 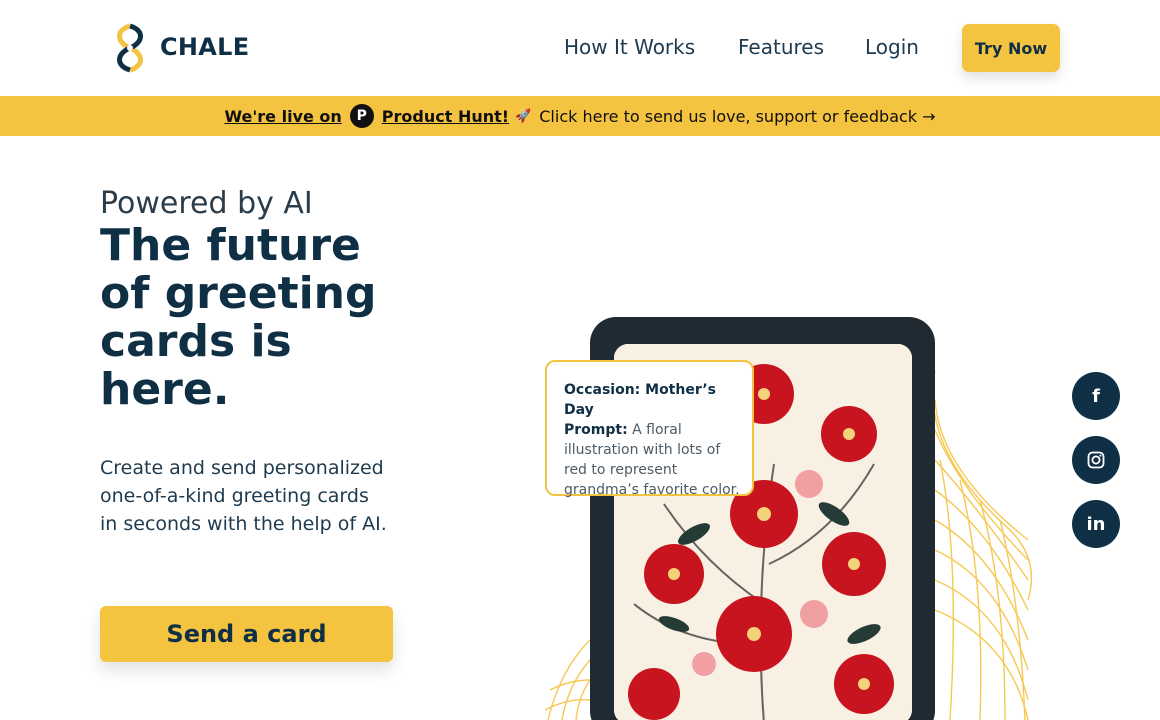 What do you see at coordinates (892, 47) in the screenshot?
I see `nav-login: Login` at bounding box center [892, 47].